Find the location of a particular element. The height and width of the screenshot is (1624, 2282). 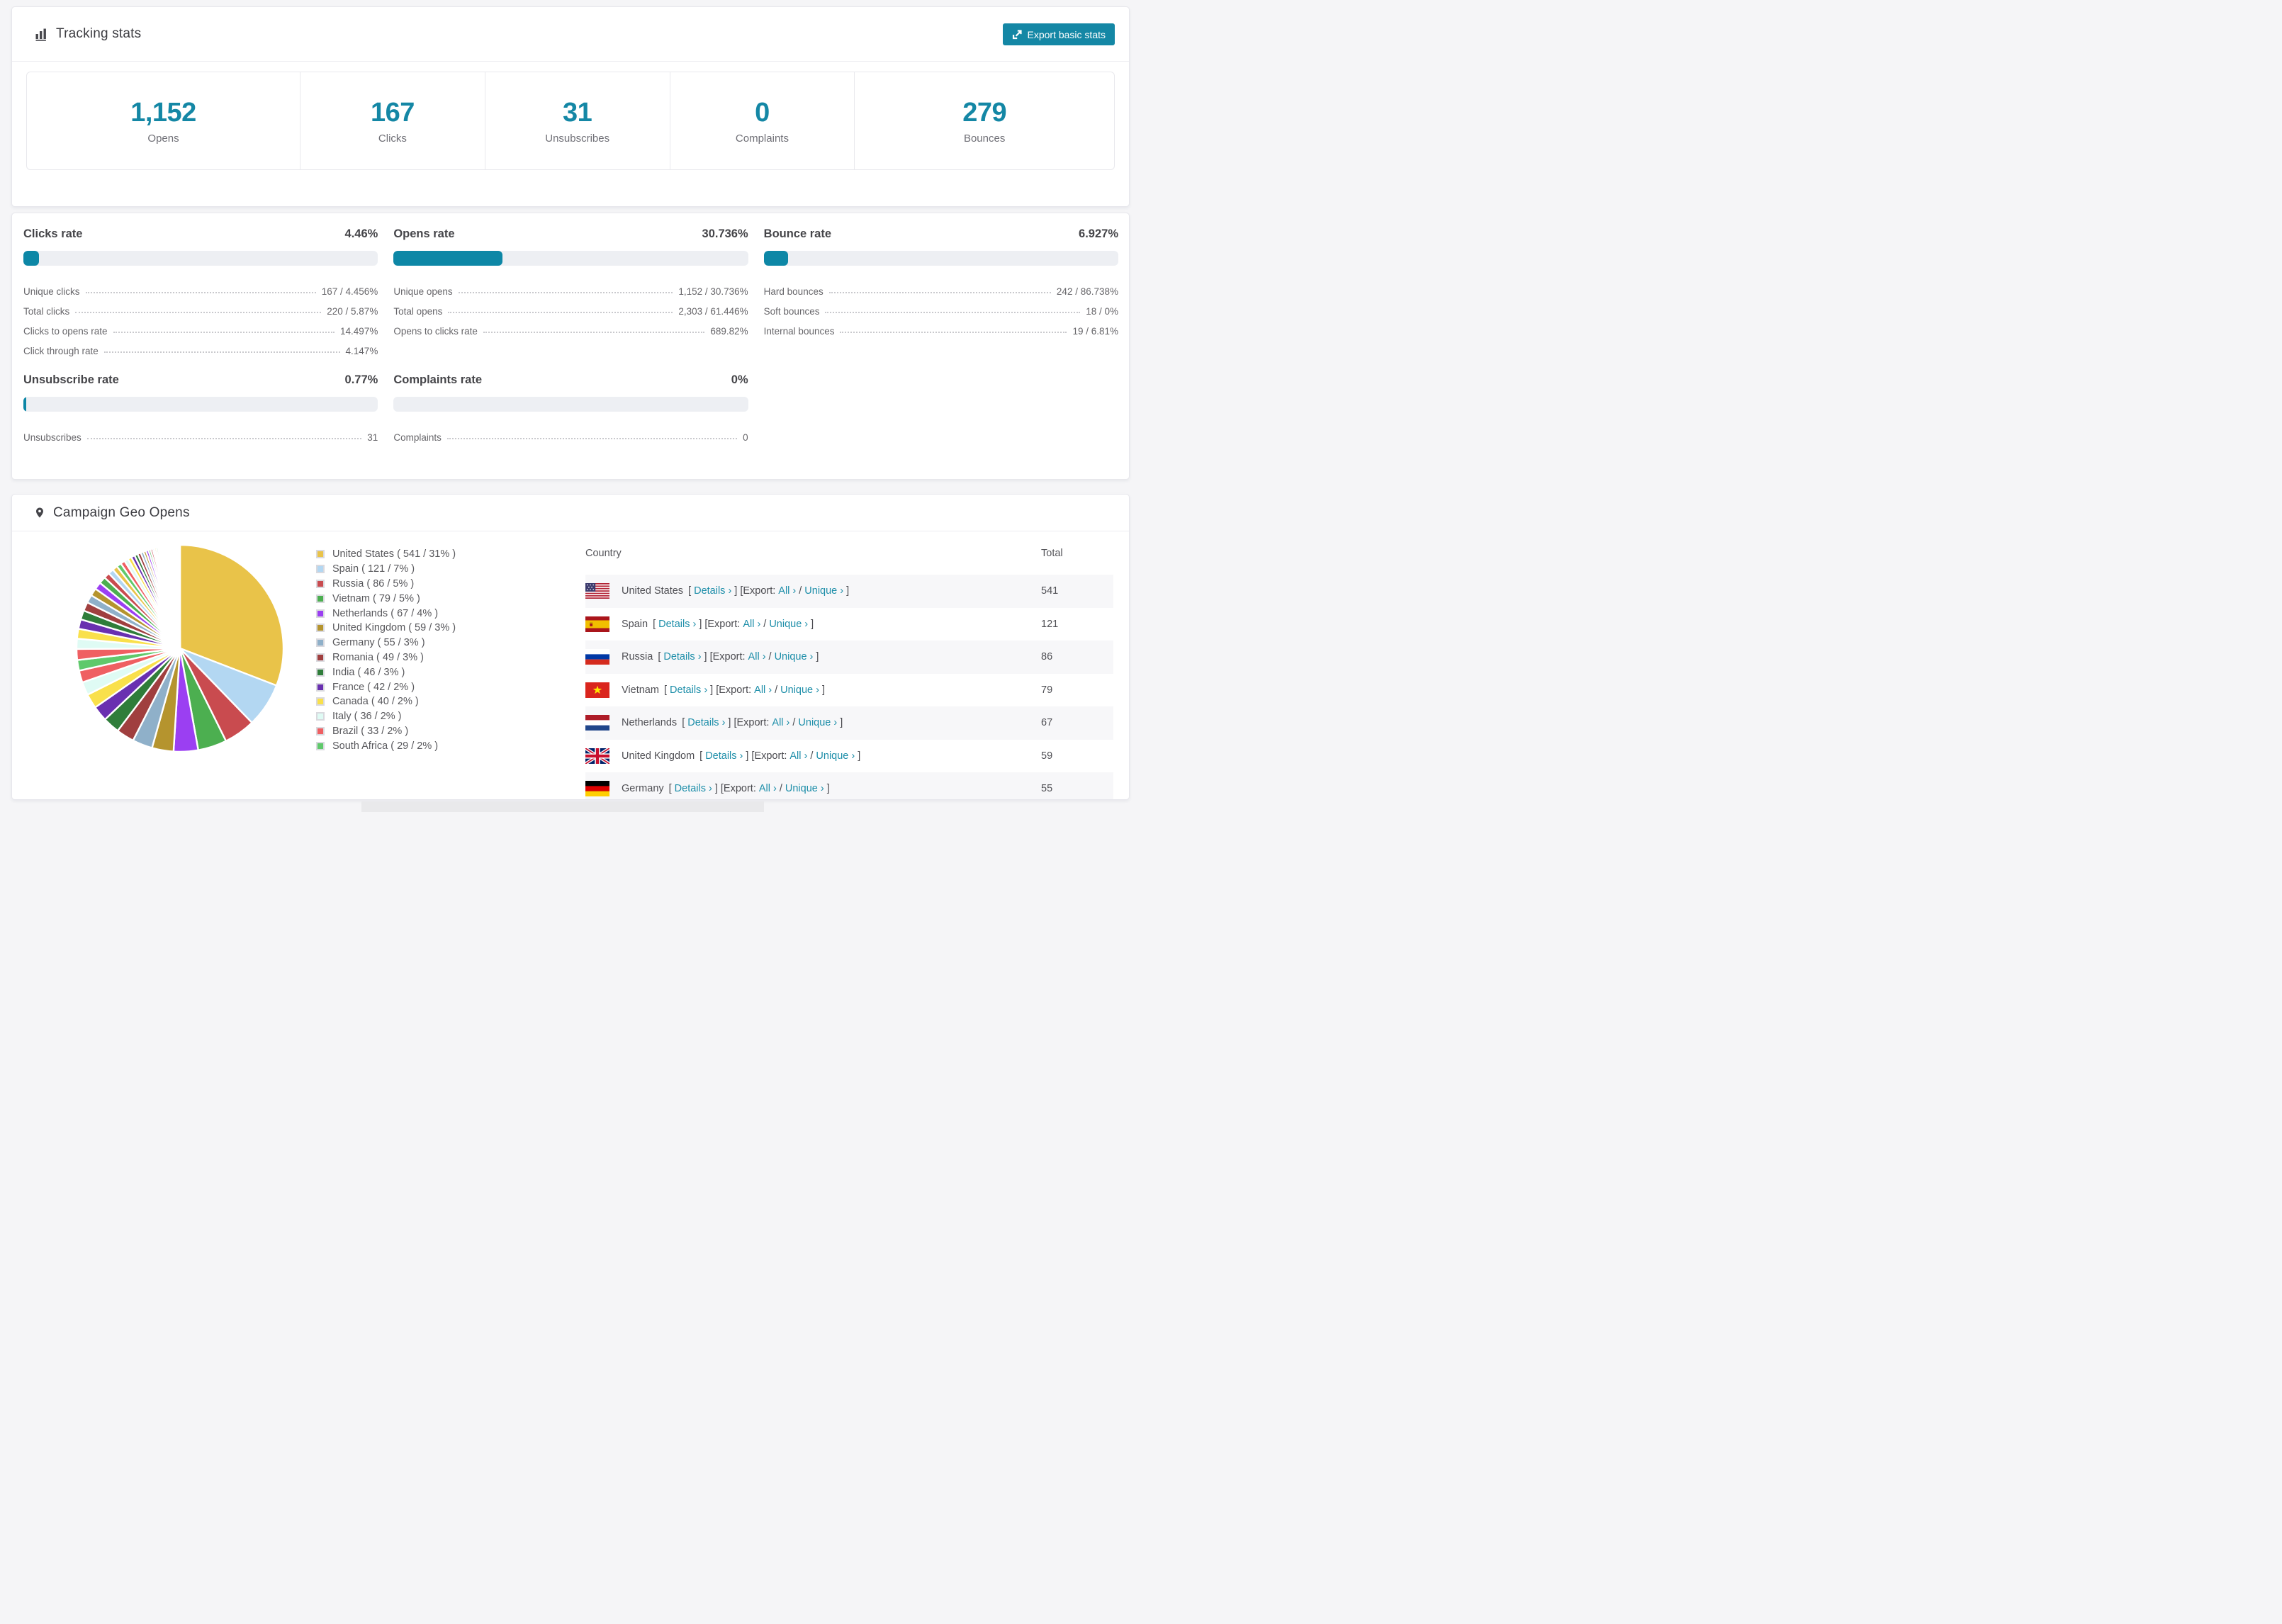

rate-row-soft-bounces: Soft bounces 18 / 0% is located at coordinates (941, 307).